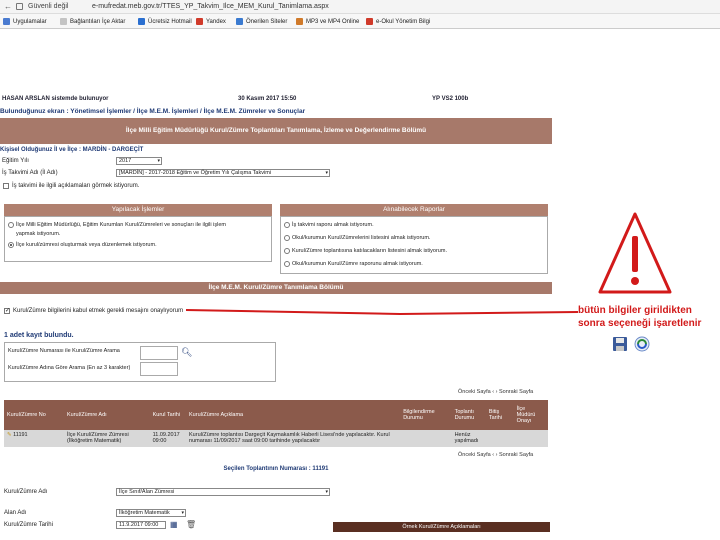 The image size is (720, 540). Describe the element at coordinates (426, 438) in the screenshot. I see `cell-info` at that location.